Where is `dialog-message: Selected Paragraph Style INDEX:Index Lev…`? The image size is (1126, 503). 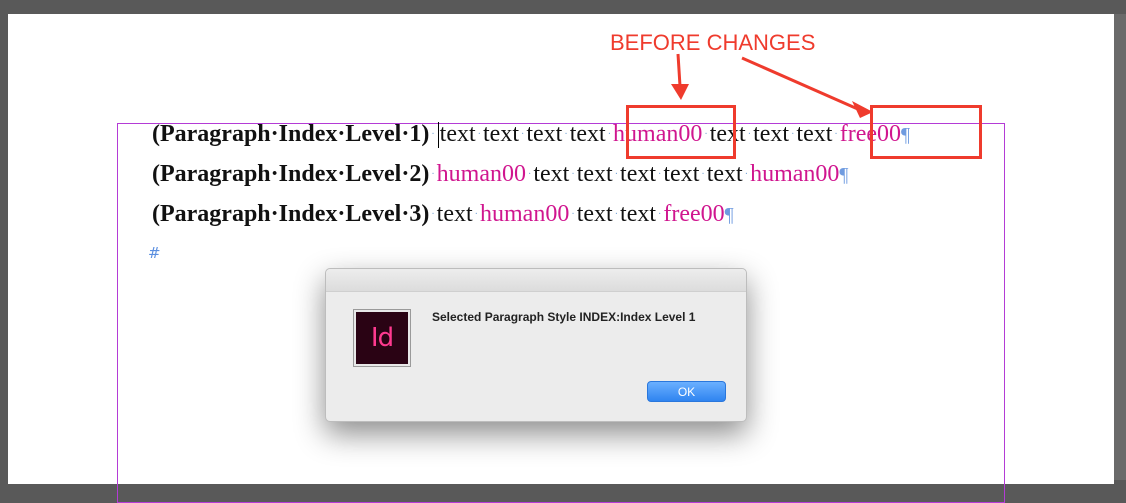
dialog-message: Selected Paragraph Style INDEX:Index Lev… is located at coordinates (564, 317).